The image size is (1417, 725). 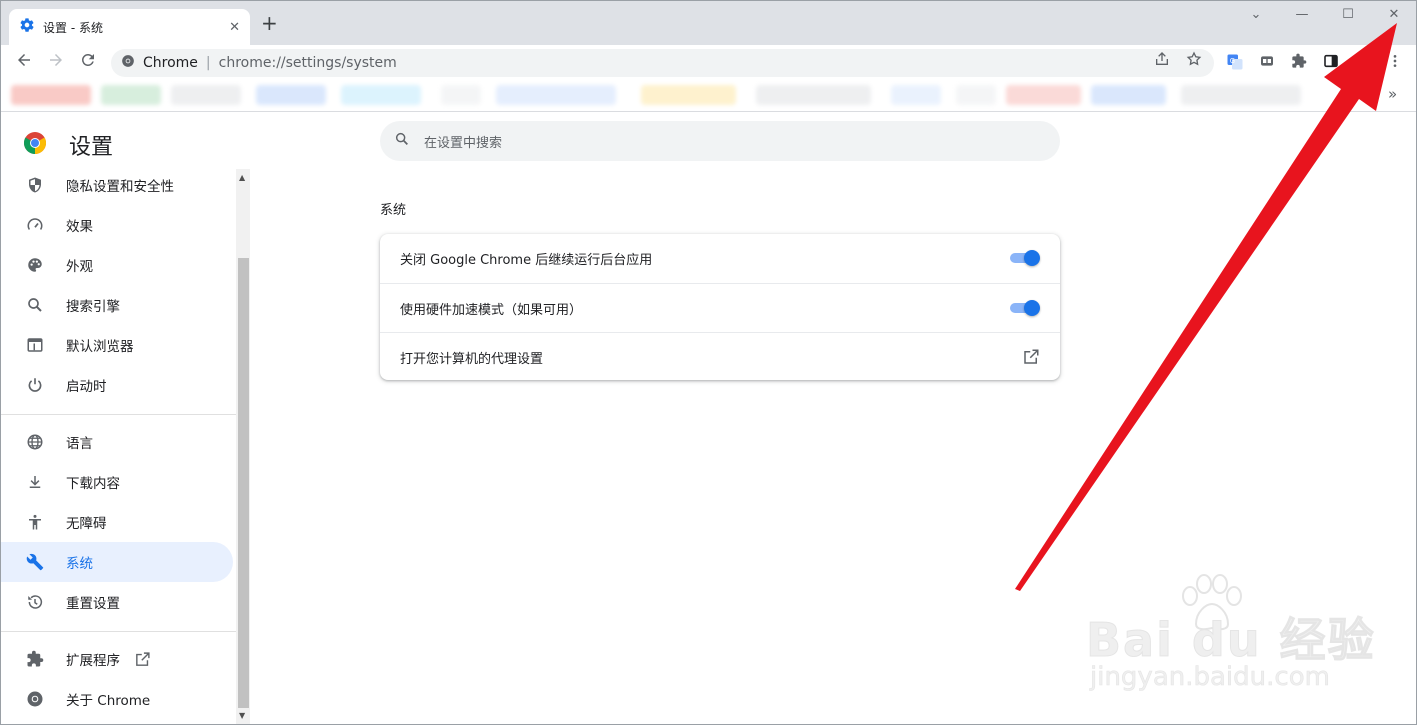 What do you see at coordinates (93, 307) in the screenshot?
I see `sidebar-item-label: 搜索引擎` at bounding box center [93, 307].